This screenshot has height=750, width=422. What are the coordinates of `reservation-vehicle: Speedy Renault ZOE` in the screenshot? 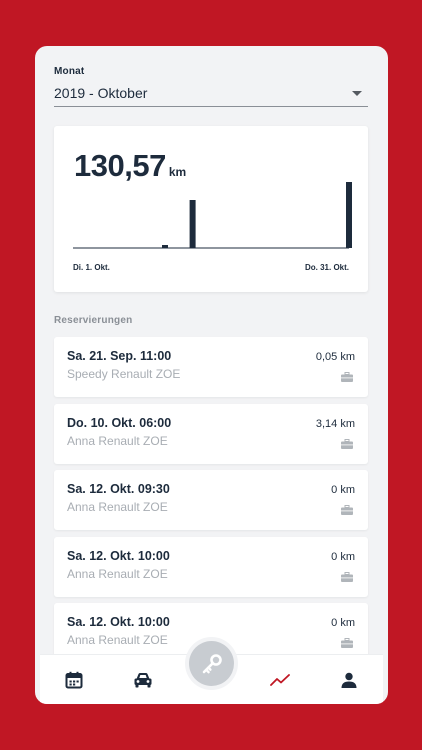 It's located at (124, 374).